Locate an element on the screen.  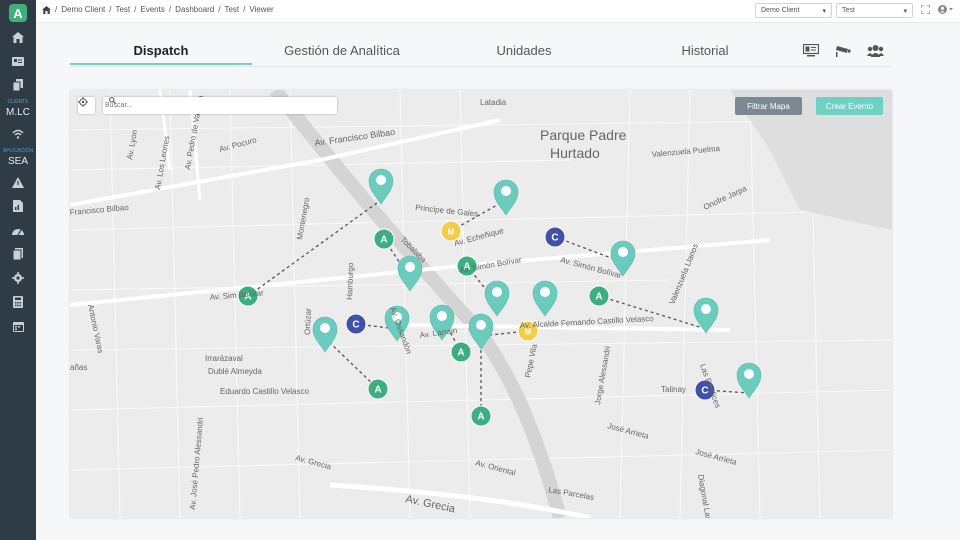
dog-icon is located at coordinates (545, 292).